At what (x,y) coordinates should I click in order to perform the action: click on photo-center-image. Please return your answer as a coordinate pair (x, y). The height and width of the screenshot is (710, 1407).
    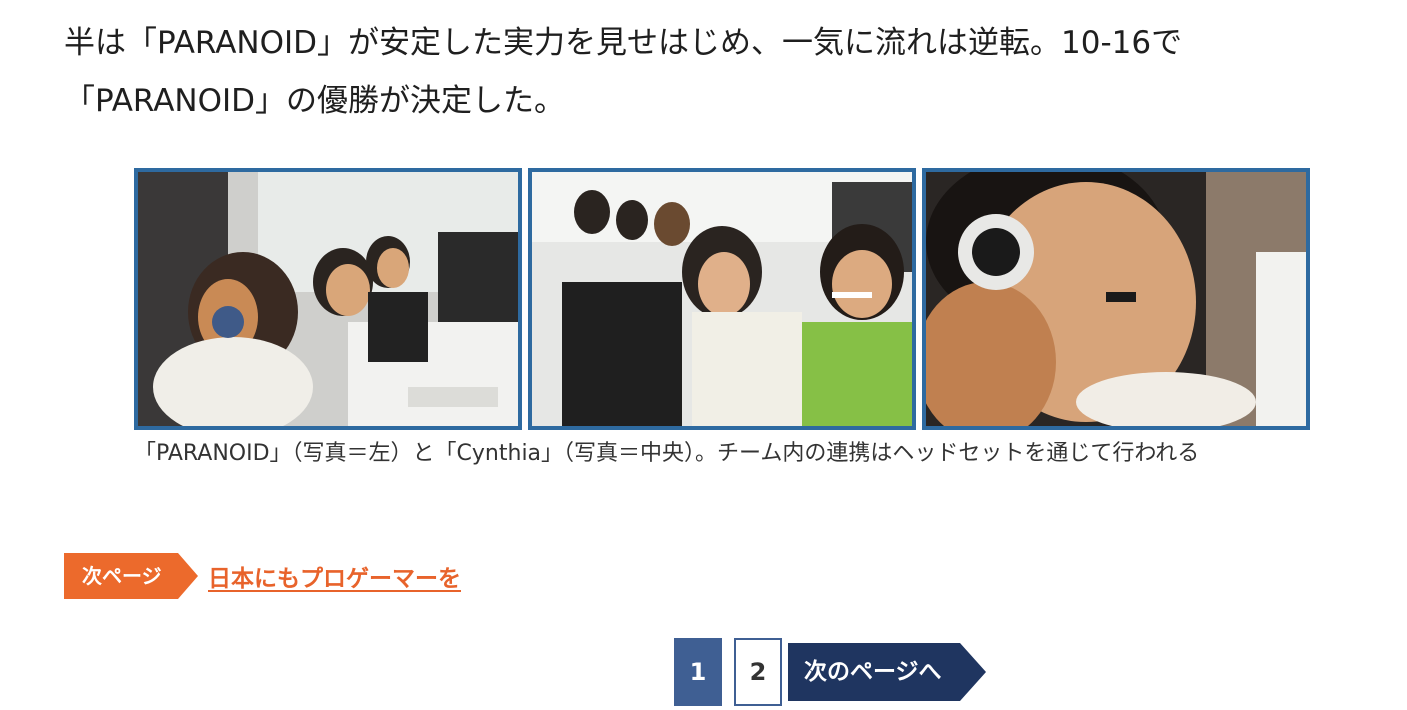
    Looking at the image, I should click on (722, 299).